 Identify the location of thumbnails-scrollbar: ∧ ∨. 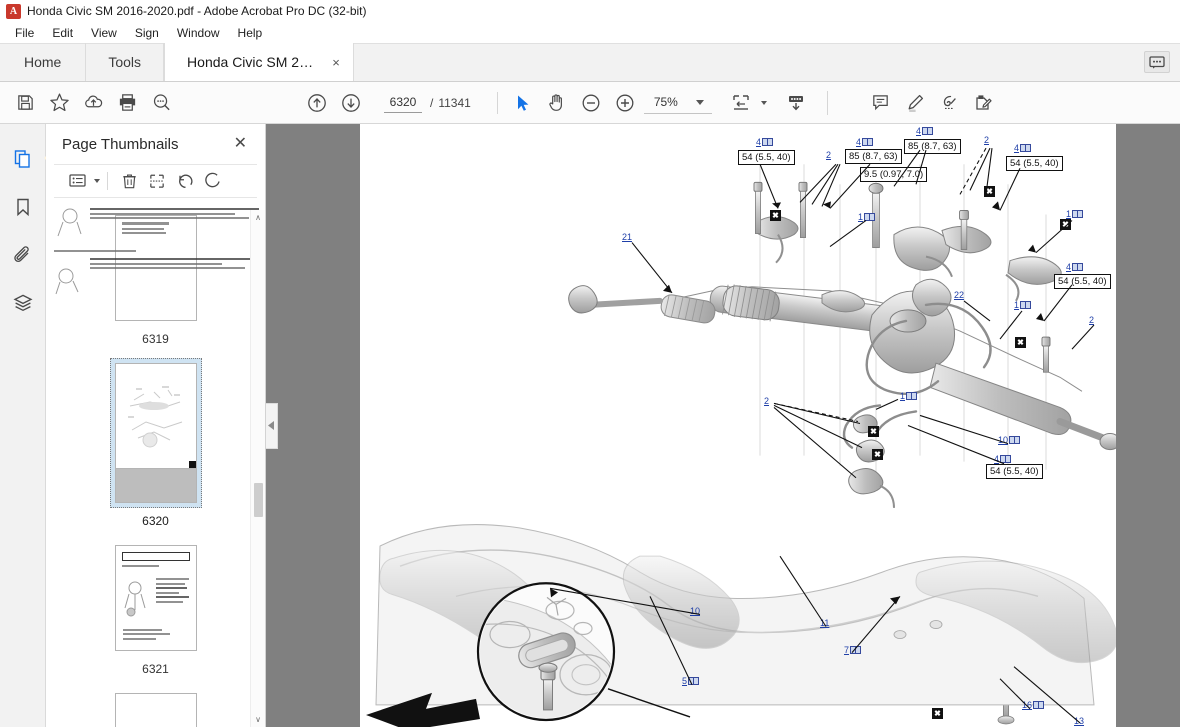
(257, 468).